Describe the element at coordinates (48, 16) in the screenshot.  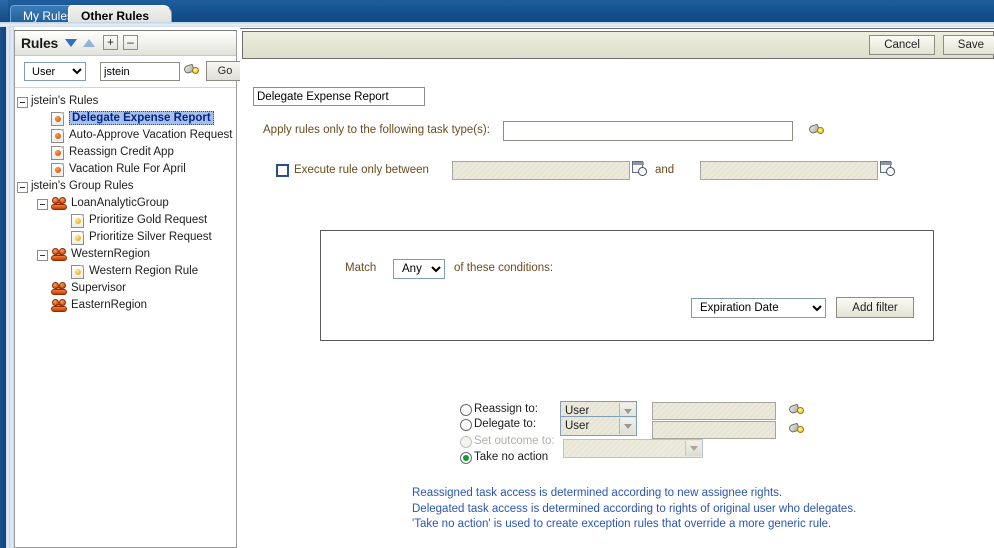
I see `tab-my-rules-label: My Rules` at that location.